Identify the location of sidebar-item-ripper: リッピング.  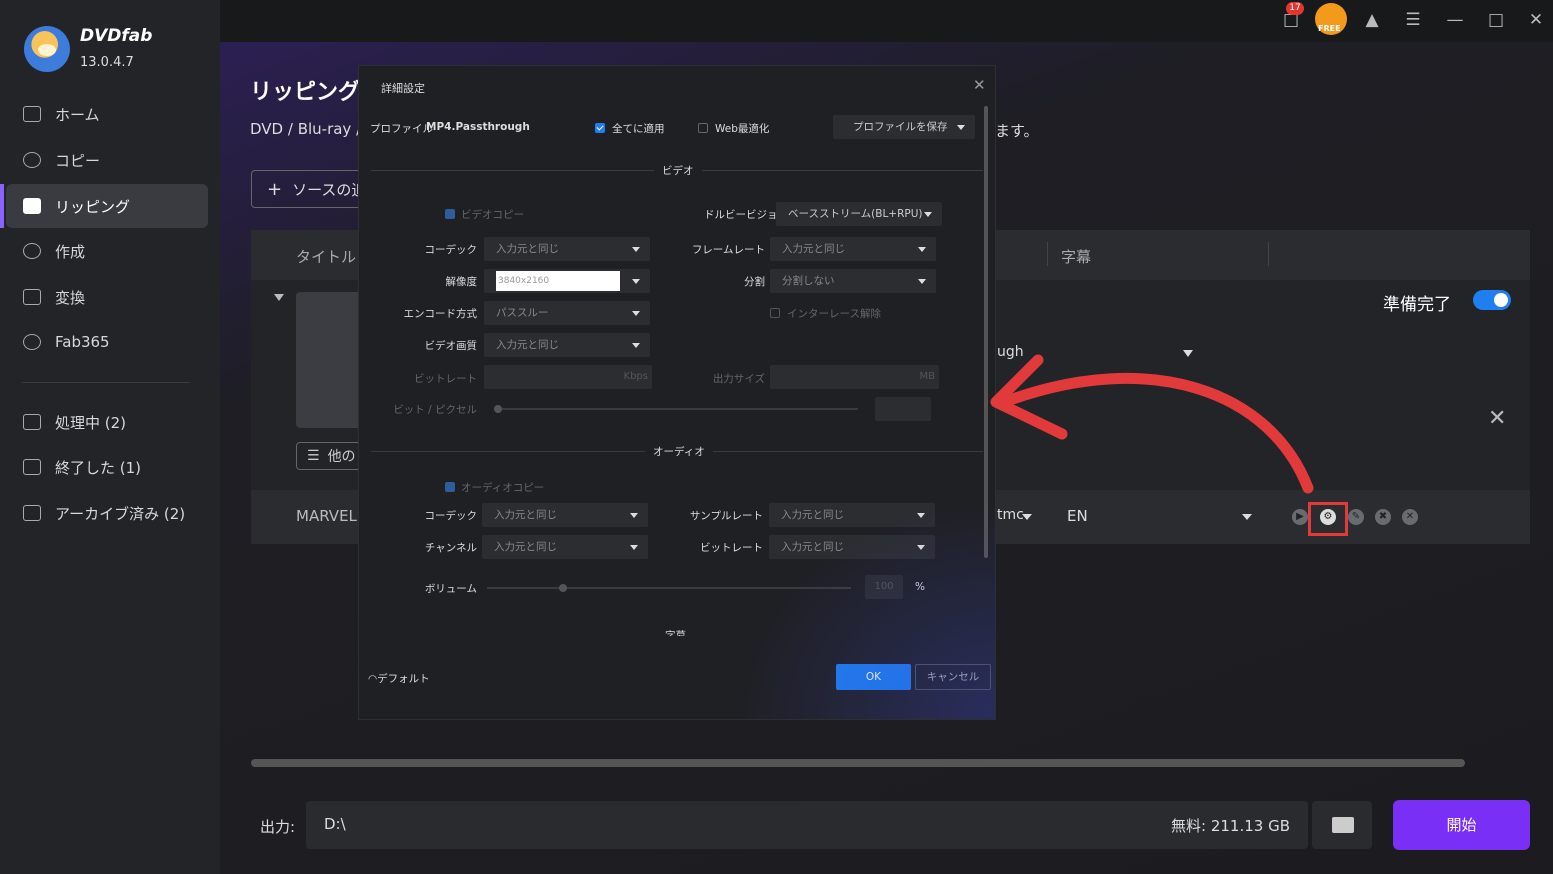
(107, 206).